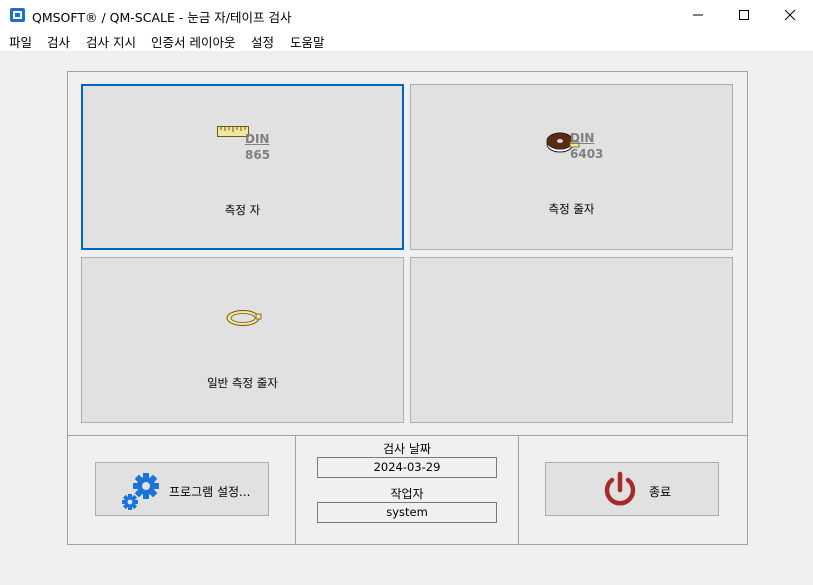 The image size is (813, 585). I want to click on exit-label: 종료, so click(660, 492).